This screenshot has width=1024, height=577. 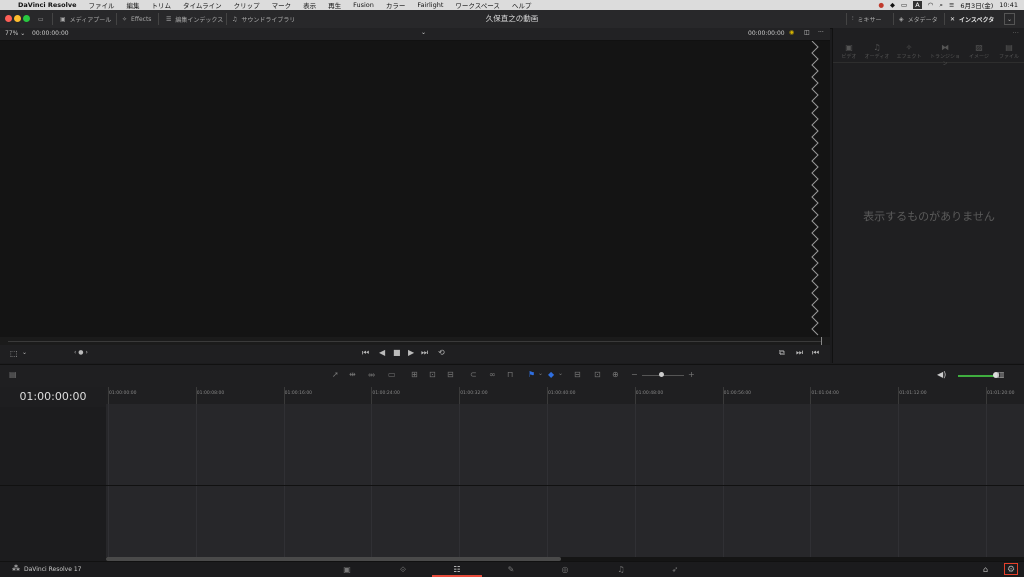 What do you see at coordinates (918, 19) in the screenshot?
I see `metadata-button: ◈ メタデータ` at bounding box center [918, 19].